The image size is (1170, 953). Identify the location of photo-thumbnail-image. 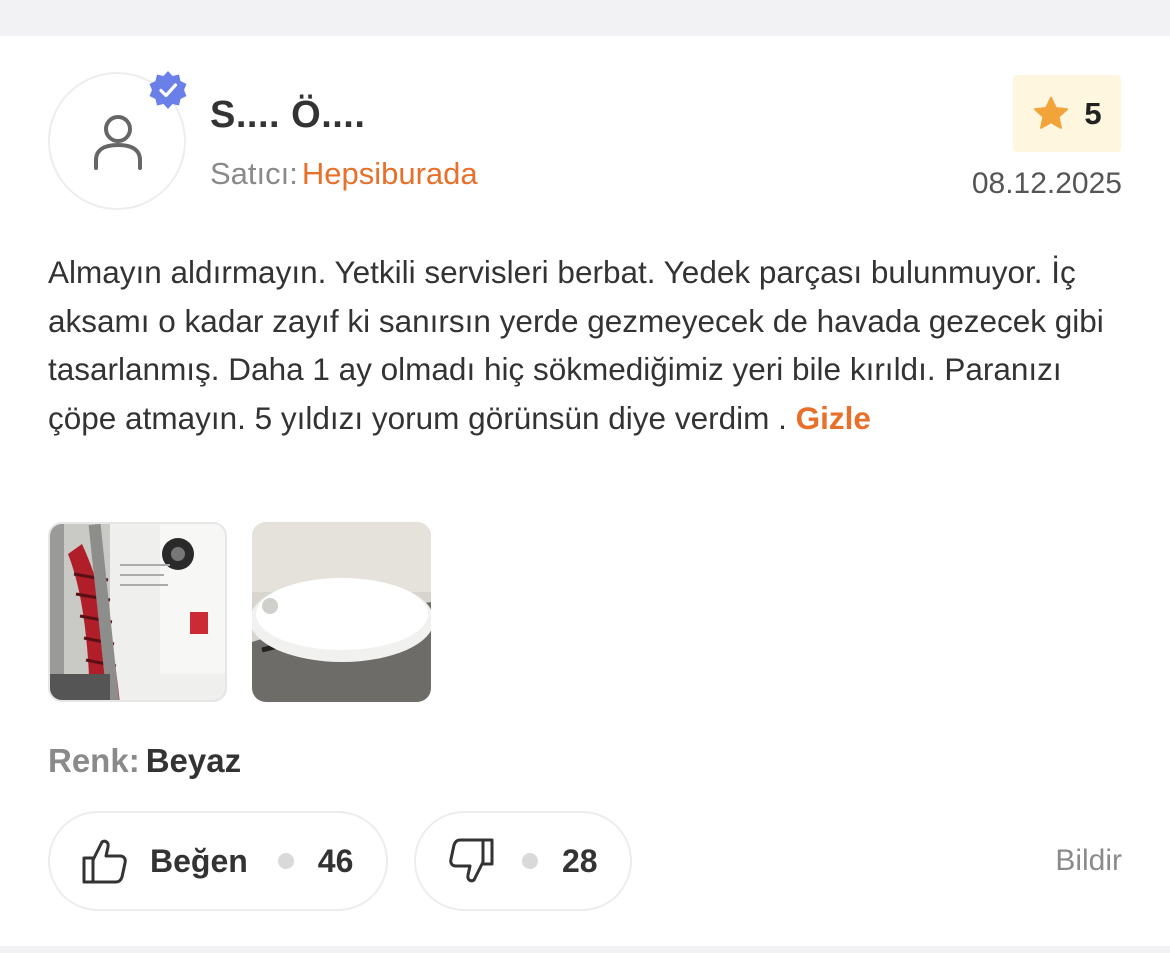
(137, 612).